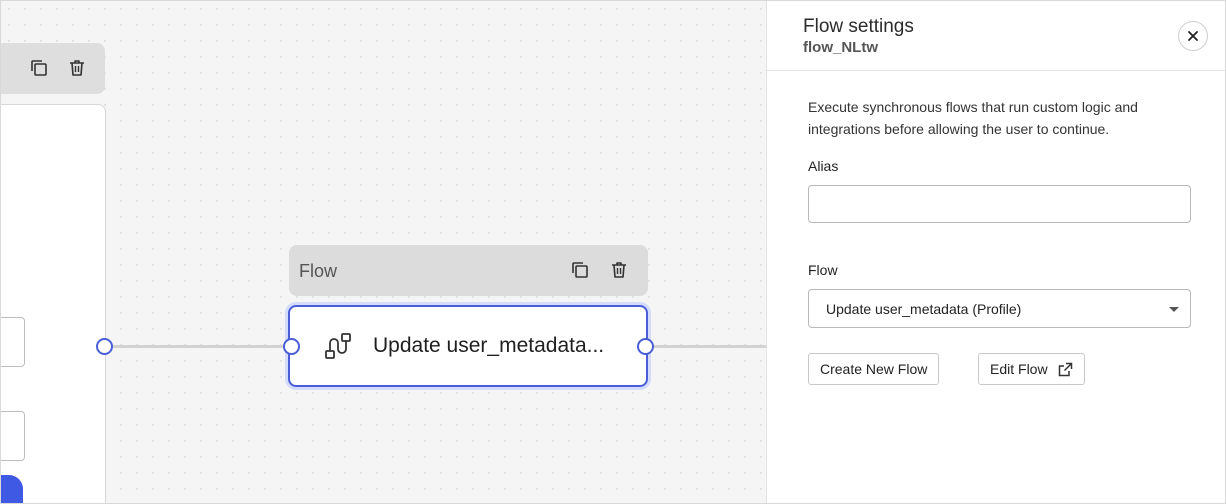  Describe the element at coordinates (318, 271) in the screenshot. I see `node-type-label: Flow` at that location.